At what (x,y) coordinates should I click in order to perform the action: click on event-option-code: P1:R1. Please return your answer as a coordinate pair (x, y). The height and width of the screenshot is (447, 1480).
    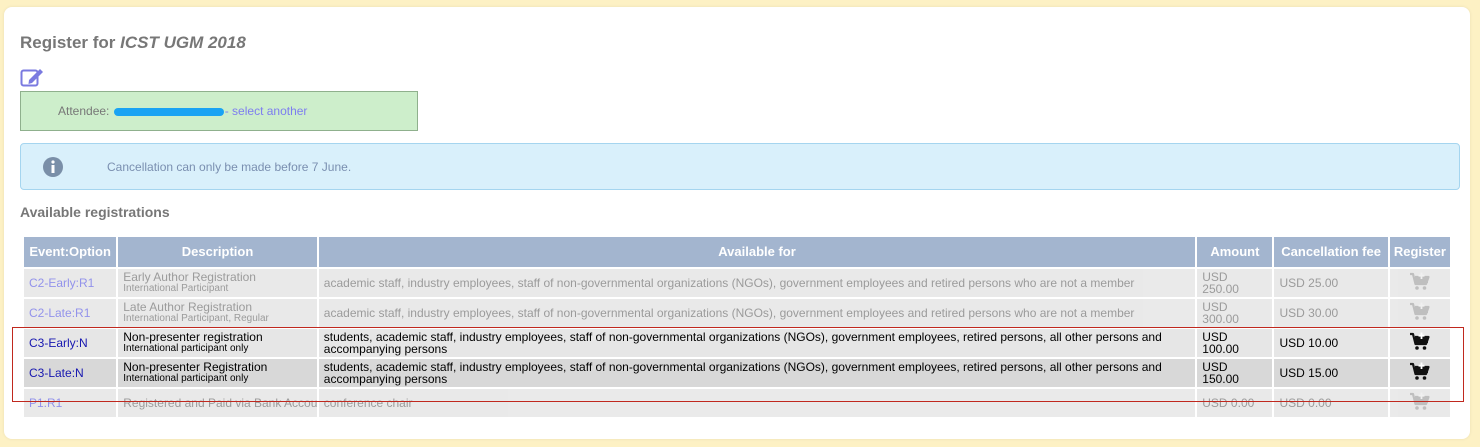
    Looking at the image, I should click on (70, 403).